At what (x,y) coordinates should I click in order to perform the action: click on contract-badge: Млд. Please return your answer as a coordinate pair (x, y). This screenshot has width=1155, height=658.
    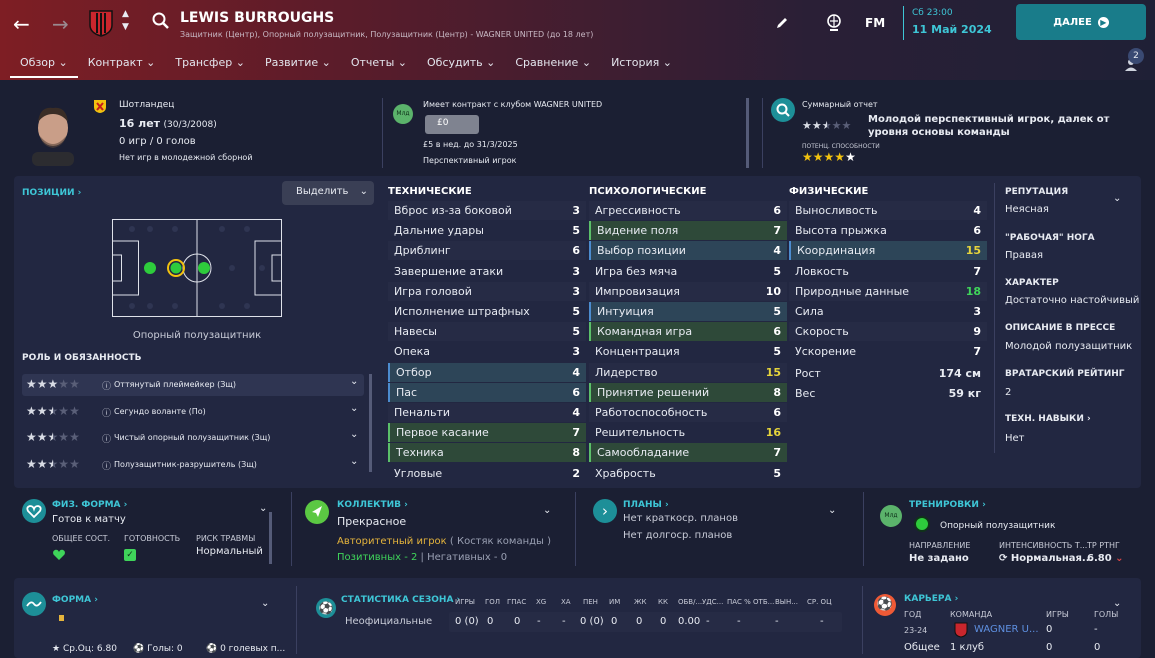
    Looking at the image, I should click on (403, 114).